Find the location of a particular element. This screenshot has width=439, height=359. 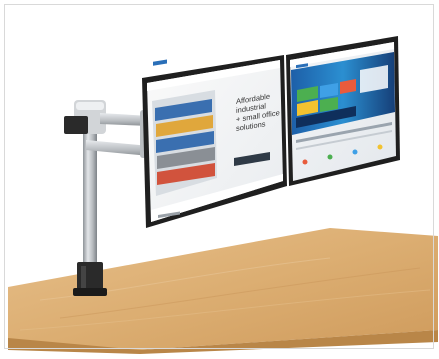

desk-clamp is located at coordinates (90, 279).